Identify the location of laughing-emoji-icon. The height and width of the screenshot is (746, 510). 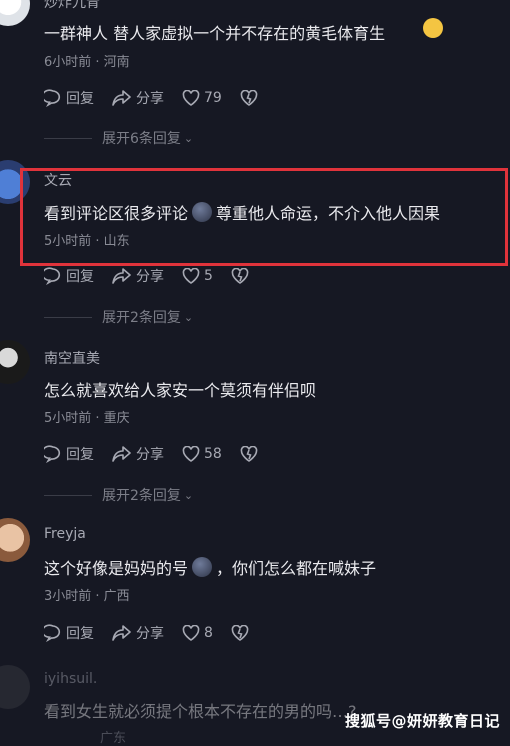
(433, 28).